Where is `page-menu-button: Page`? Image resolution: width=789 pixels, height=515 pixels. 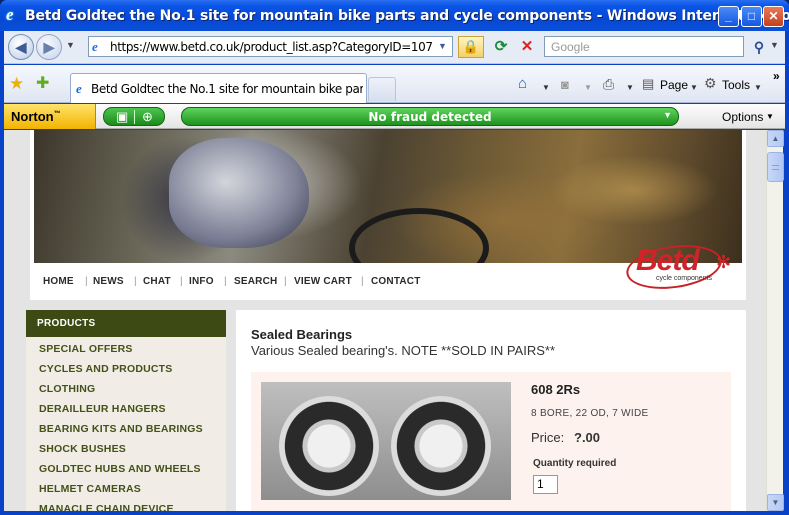
page-menu-button: Page is located at coordinates (674, 85).